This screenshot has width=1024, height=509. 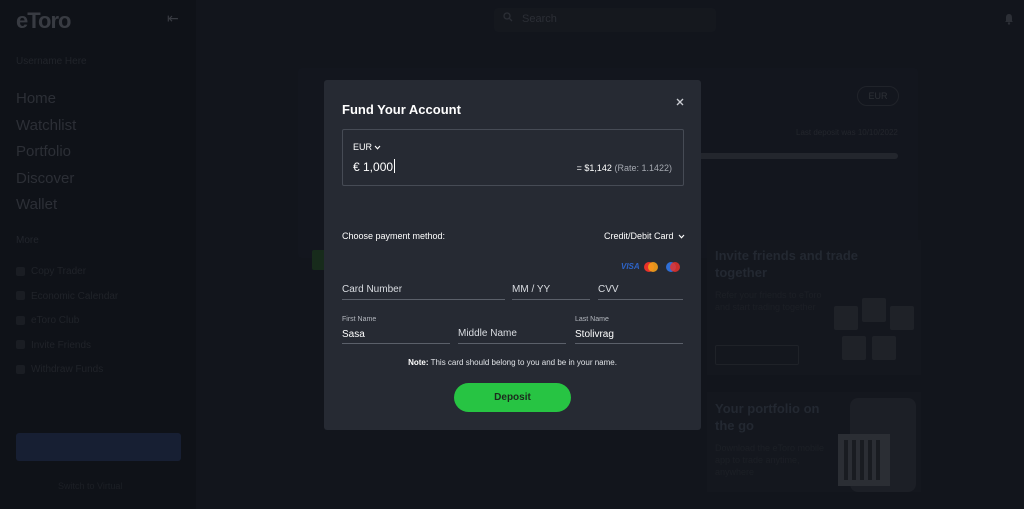 What do you see at coordinates (372, 289) in the screenshot?
I see `card-number-placeholder: Card Number` at bounding box center [372, 289].